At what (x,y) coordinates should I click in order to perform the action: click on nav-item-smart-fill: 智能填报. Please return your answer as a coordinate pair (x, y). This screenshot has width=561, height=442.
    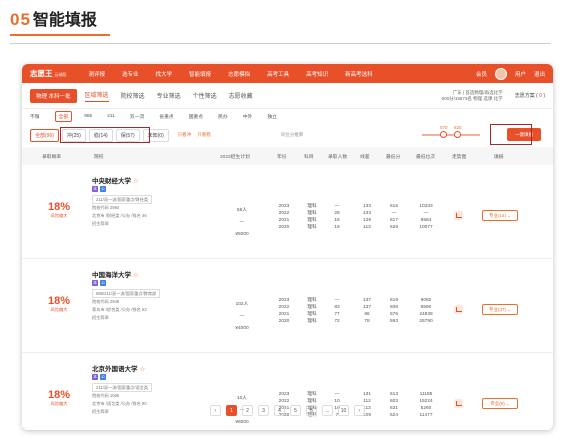
    Looking at the image, I should click on (200, 74).